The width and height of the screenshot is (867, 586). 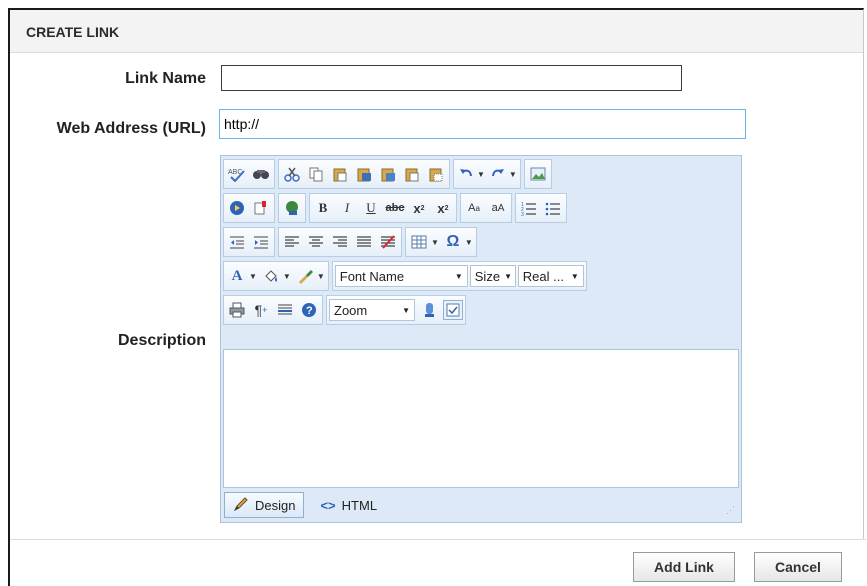 I want to click on find-icon, so click(x=261, y=174).